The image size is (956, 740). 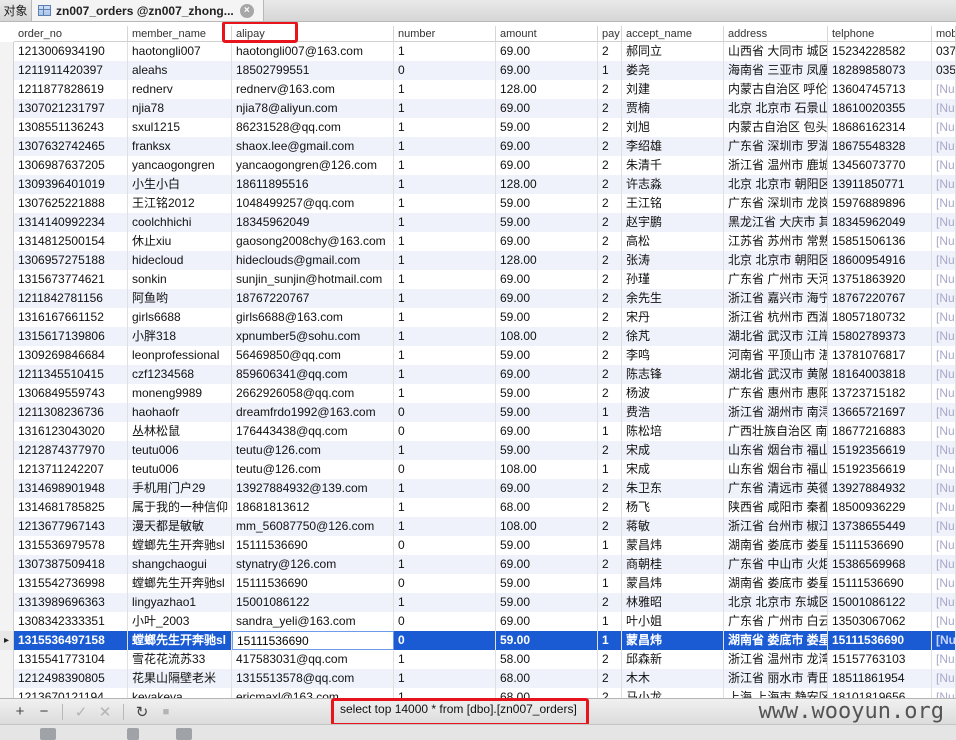 I want to click on cell-telphone: 13738655449, so click(x=880, y=526).